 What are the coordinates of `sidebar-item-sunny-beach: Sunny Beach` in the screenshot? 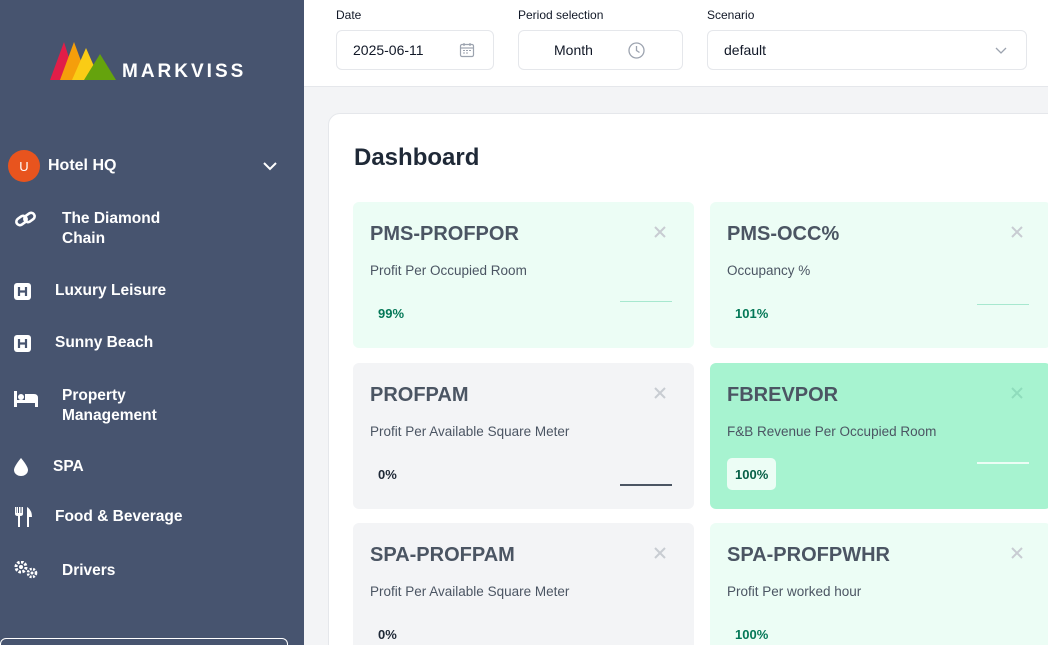 It's located at (83, 343).